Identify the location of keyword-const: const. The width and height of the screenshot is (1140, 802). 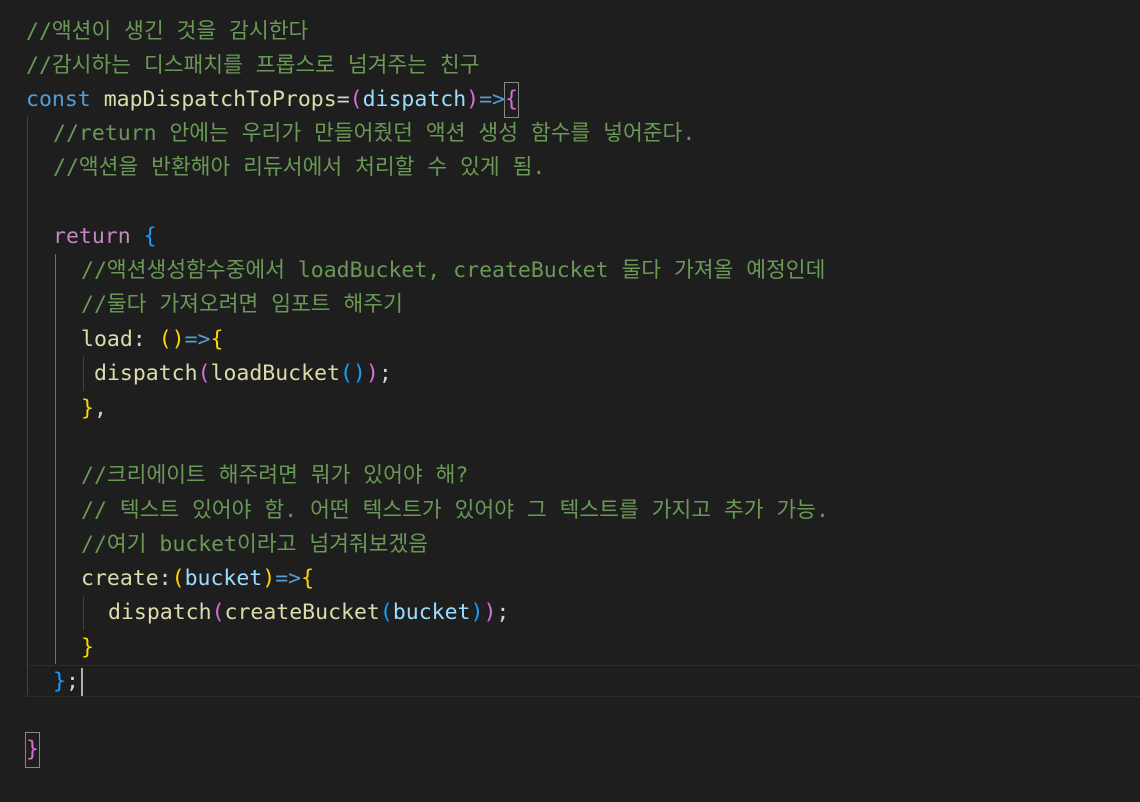
(58, 99).